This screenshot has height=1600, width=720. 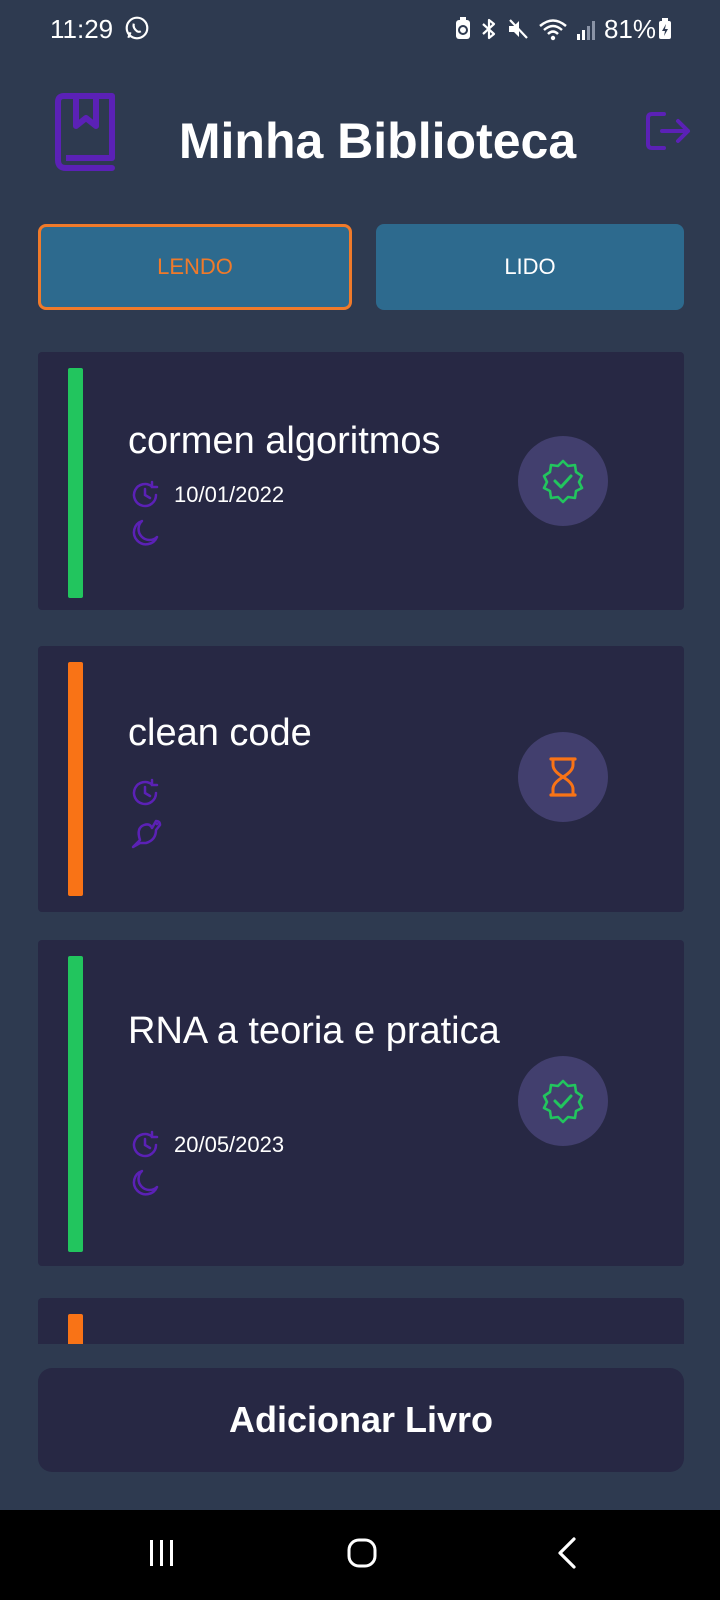 I want to click on date-row: 10/01/2022, so click(x=207, y=495).